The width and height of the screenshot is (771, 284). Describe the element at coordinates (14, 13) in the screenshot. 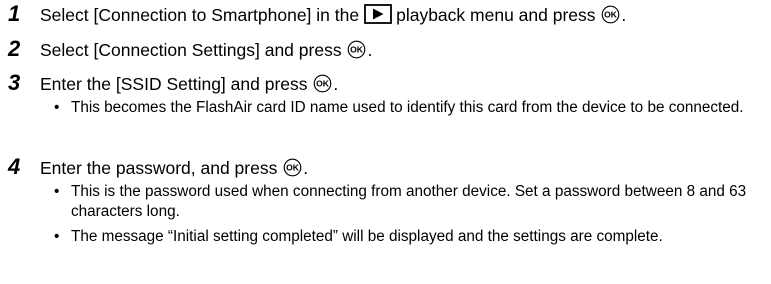

I see `step-number: 1` at that location.